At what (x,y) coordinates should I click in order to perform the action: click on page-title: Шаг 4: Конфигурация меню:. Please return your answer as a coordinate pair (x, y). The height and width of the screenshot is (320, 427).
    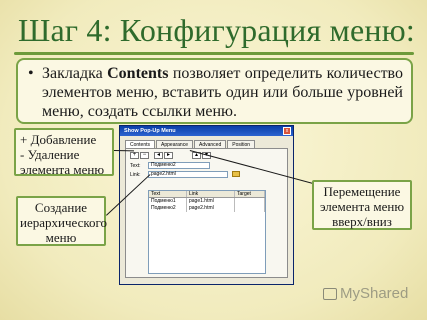
    Looking at the image, I should click on (216, 30).